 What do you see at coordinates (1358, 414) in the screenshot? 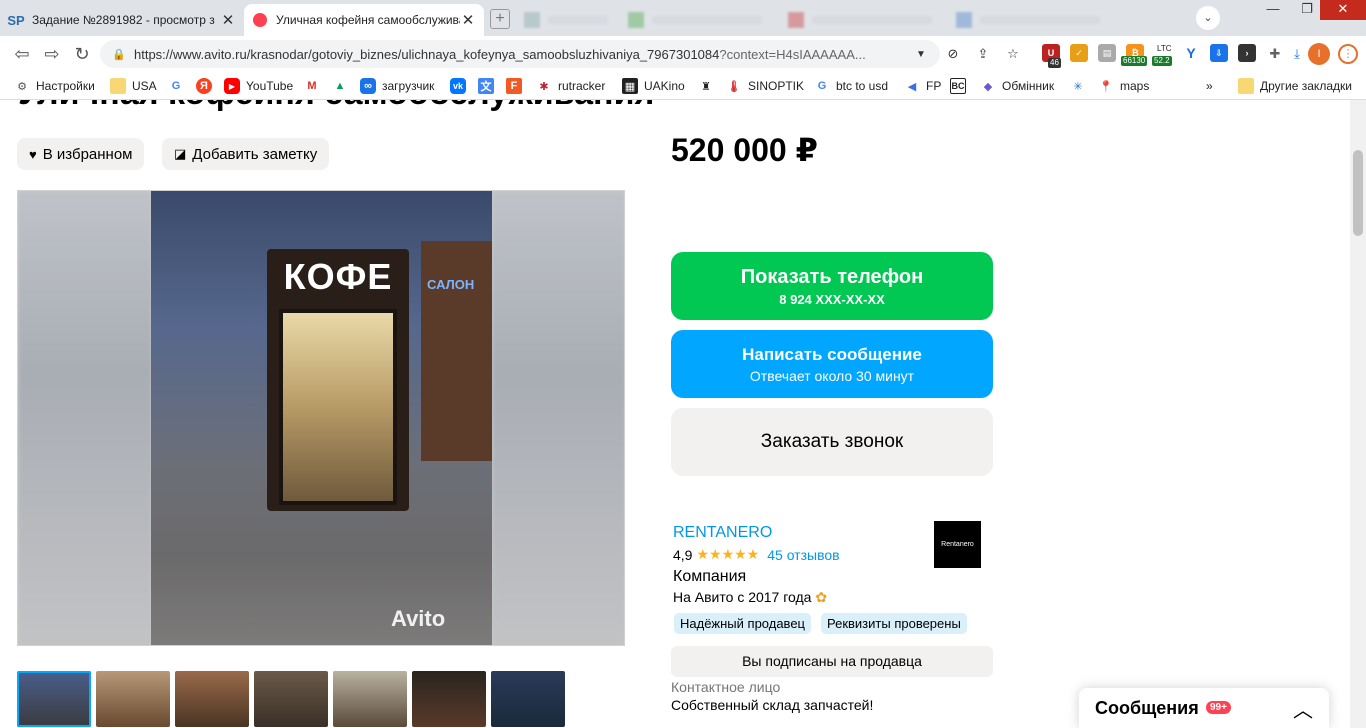
I see `page-scrollbar` at bounding box center [1358, 414].